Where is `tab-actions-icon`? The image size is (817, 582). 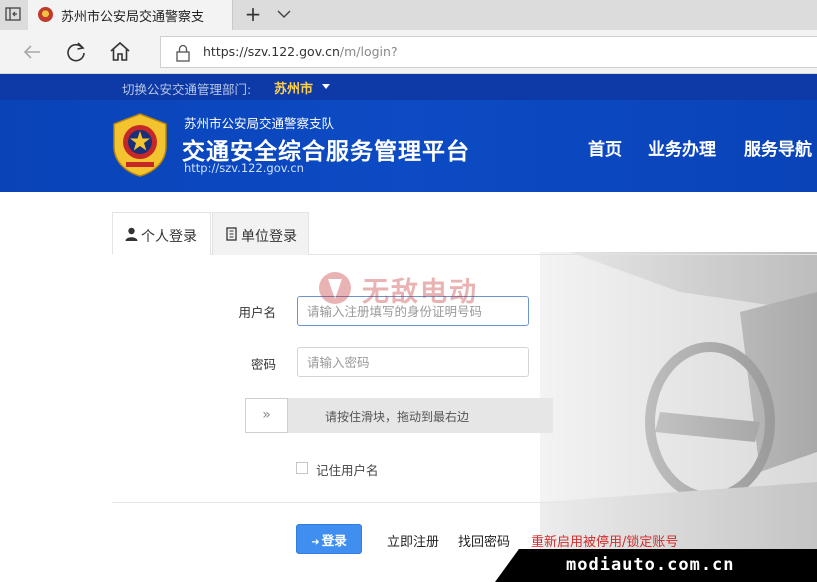 tab-actions-icon is located at coordinates (13, 14).